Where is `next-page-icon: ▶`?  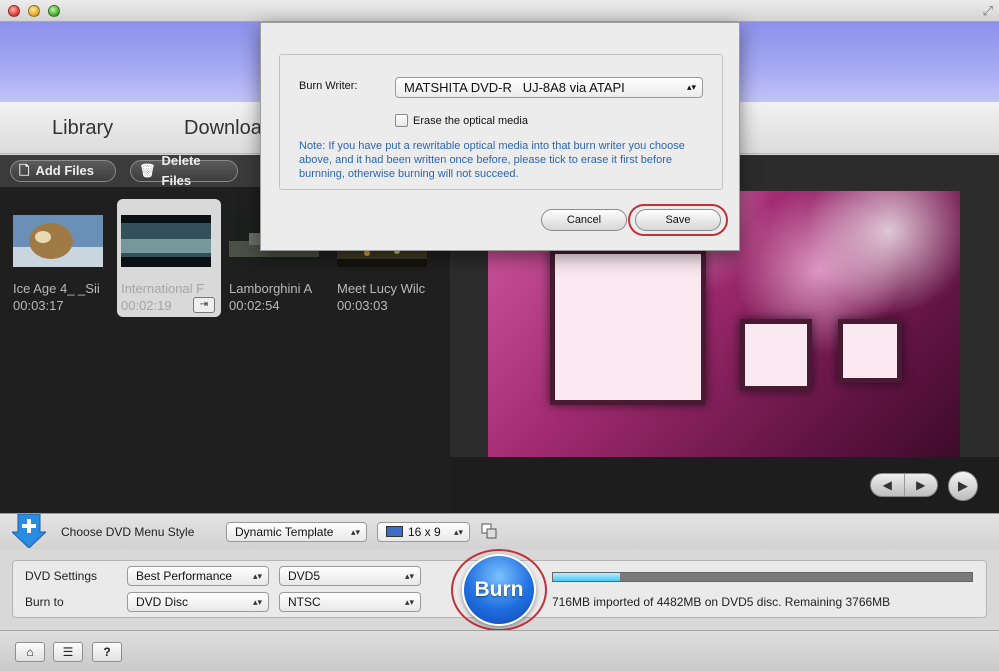 next-page-icon: ▶ is located at coordinates (921, 485).